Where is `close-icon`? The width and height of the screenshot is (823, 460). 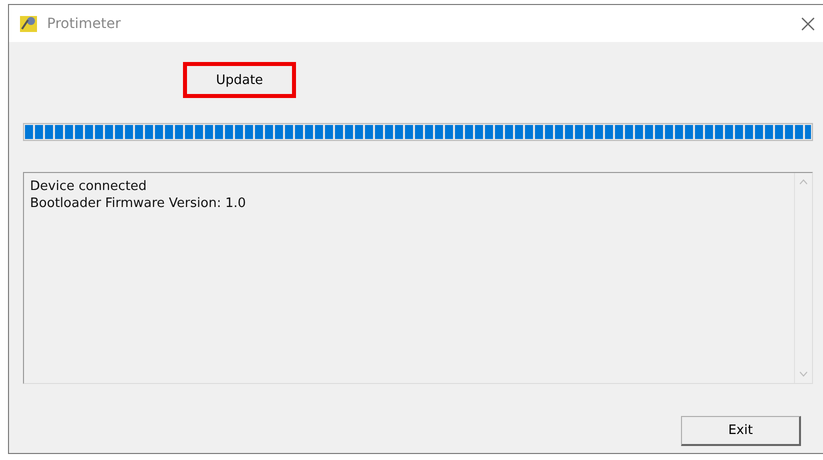
close-icon is located at coordinates (808, 23).